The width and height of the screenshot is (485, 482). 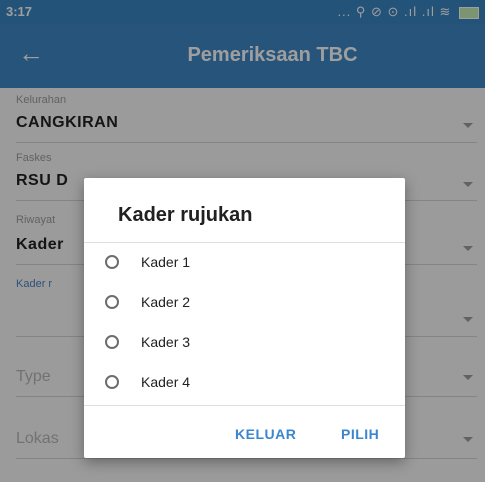 I want to click on confirm-button: PILIH, so click(x=360, y=434).